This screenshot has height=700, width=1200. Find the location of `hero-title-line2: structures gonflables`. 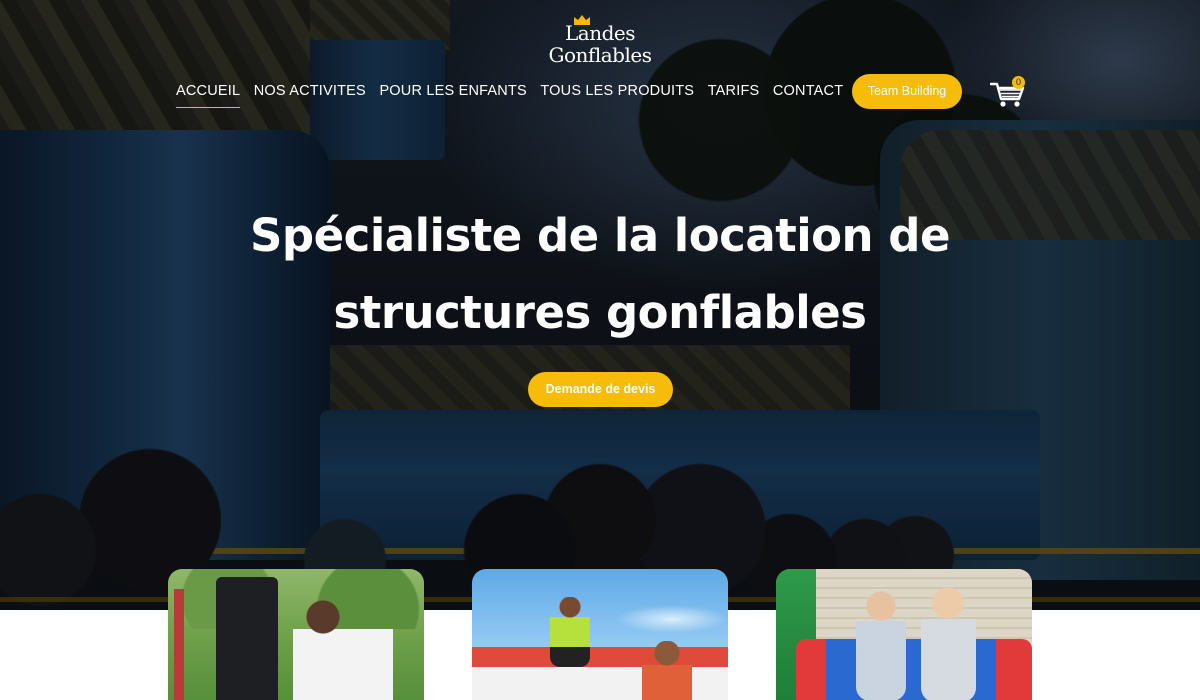

hero-title-line2: structures gonflables is located at coordinates (600, 312).